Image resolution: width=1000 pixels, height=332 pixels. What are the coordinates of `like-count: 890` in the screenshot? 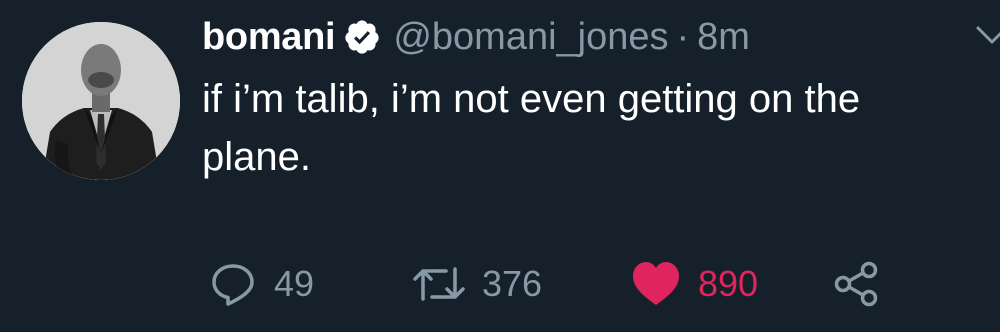 It's located at (728, 283).